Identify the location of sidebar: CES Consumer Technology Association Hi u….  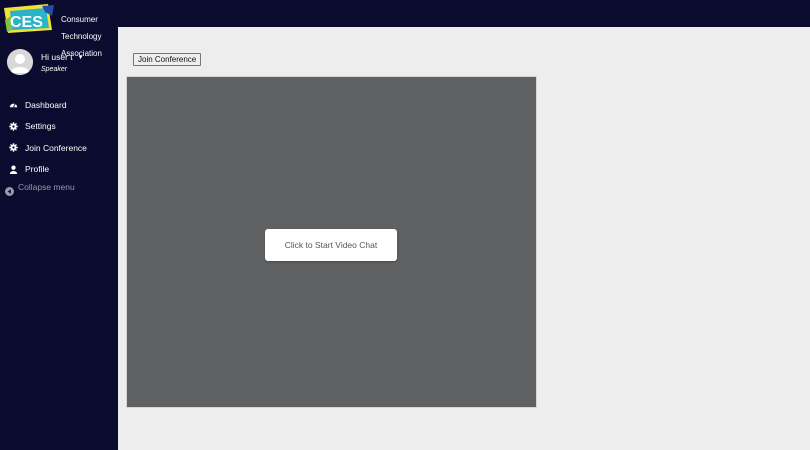
(59, 225).